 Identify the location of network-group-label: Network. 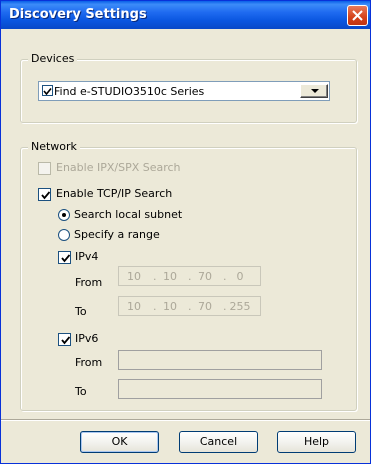
(54, 146).